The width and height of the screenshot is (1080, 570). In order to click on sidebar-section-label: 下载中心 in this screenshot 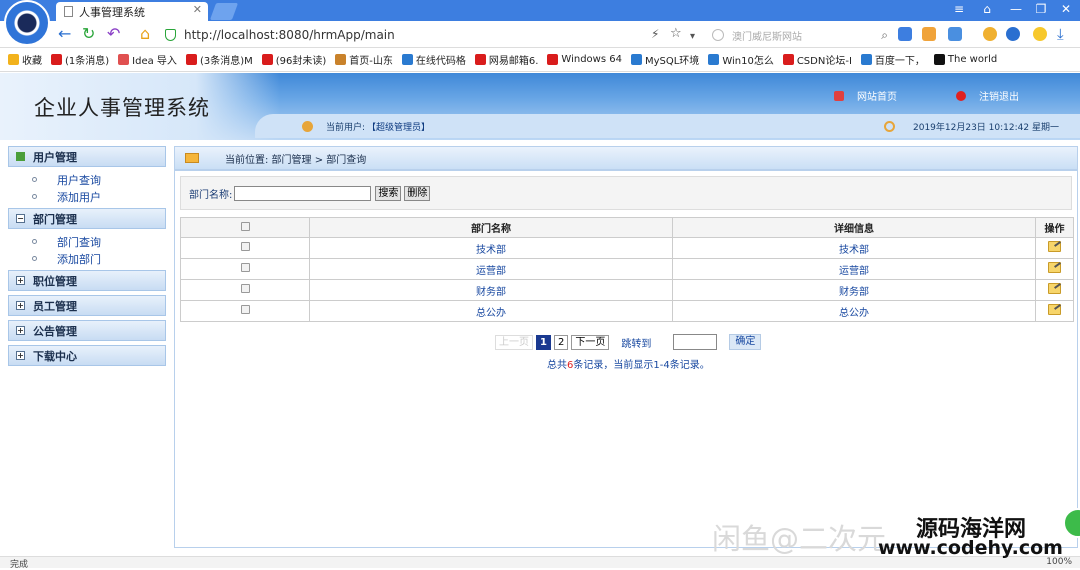, I will do `click(55, 356)`.